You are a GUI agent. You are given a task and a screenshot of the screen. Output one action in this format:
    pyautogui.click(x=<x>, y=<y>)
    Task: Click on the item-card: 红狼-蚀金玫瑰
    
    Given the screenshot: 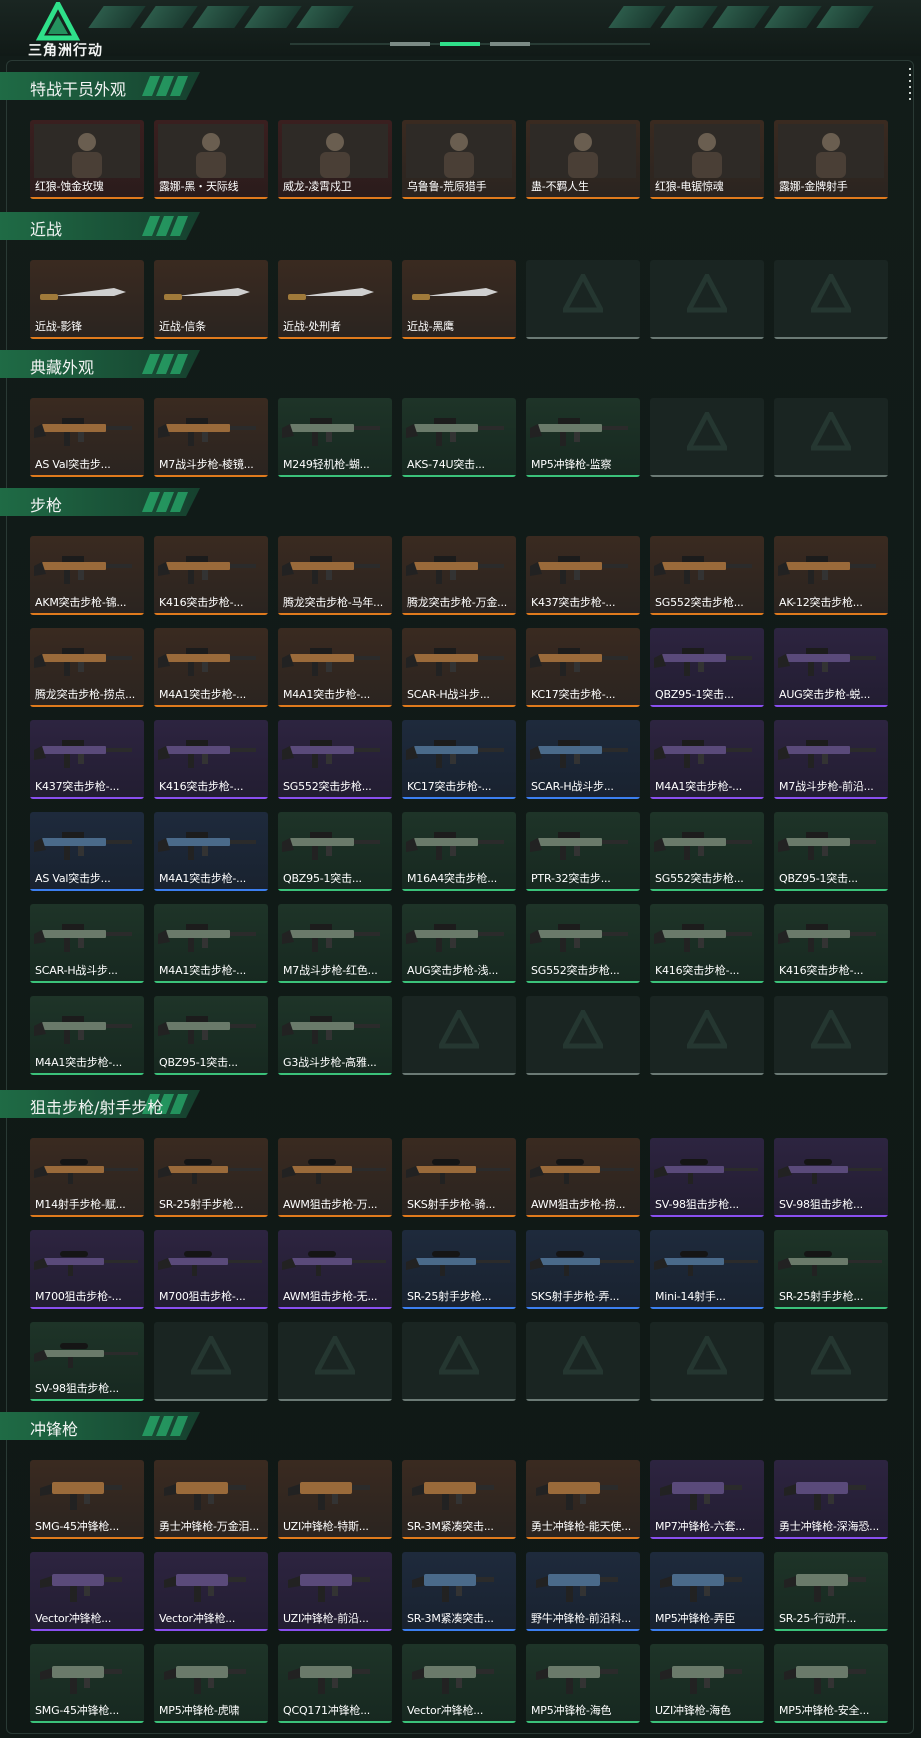 What is the action you would take?
    pyautogui.click(x=87, y=159)
    